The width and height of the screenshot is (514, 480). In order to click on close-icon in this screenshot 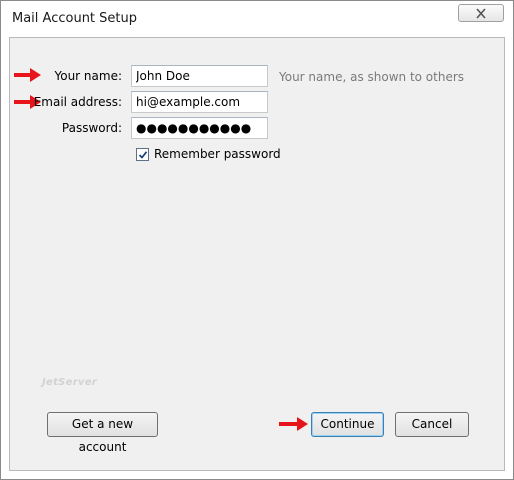, I will do `click(481, 13)`.